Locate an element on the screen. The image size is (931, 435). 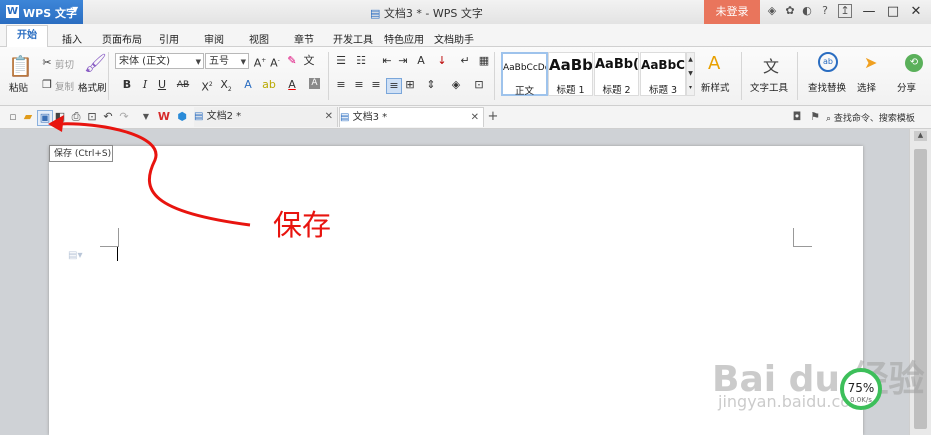
speed-badge: 75% 0.0K/s is located at coordinates (861, 389).